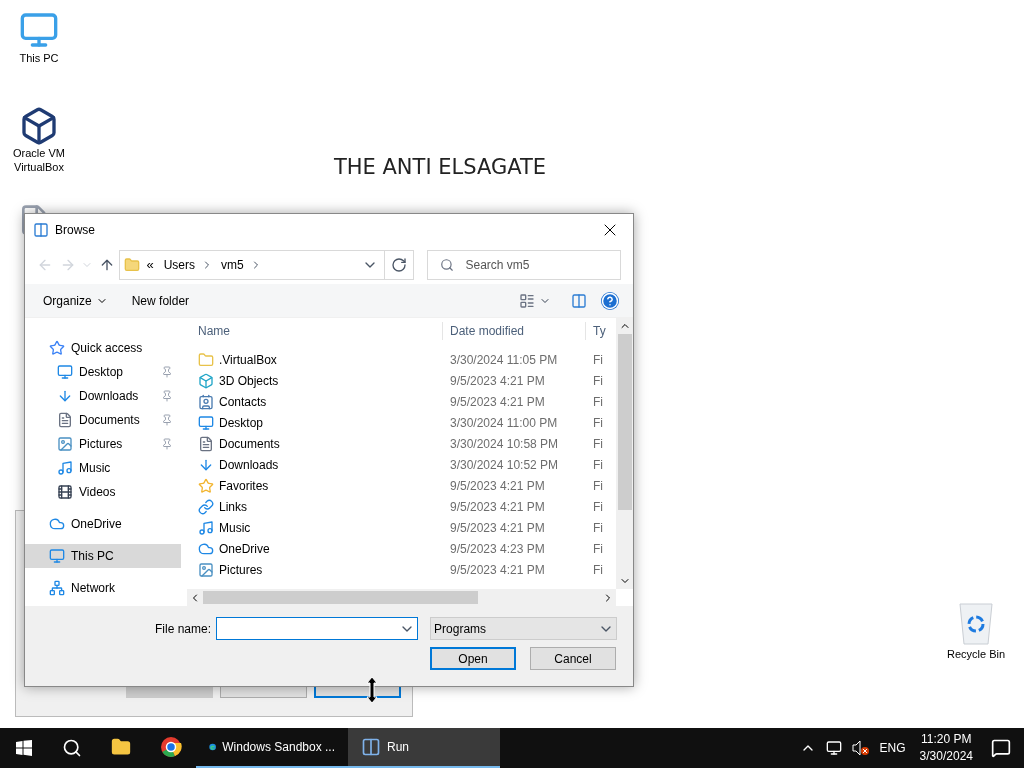  What do you see at coordinates (504, 444) in the screenshot?
I see `date-cell-text: 3/30/2024 10:58 PM` at bounding box center [504, 444].